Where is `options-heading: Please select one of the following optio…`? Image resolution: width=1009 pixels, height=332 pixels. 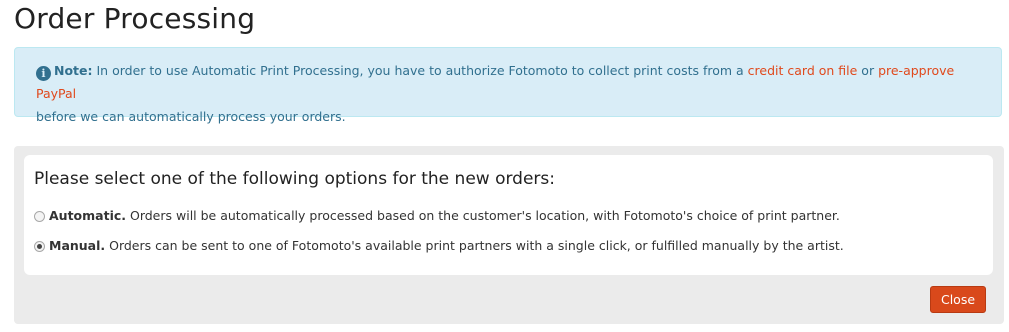
options-heading: Please select one of the following optio… is located at coordinates (294, 179).